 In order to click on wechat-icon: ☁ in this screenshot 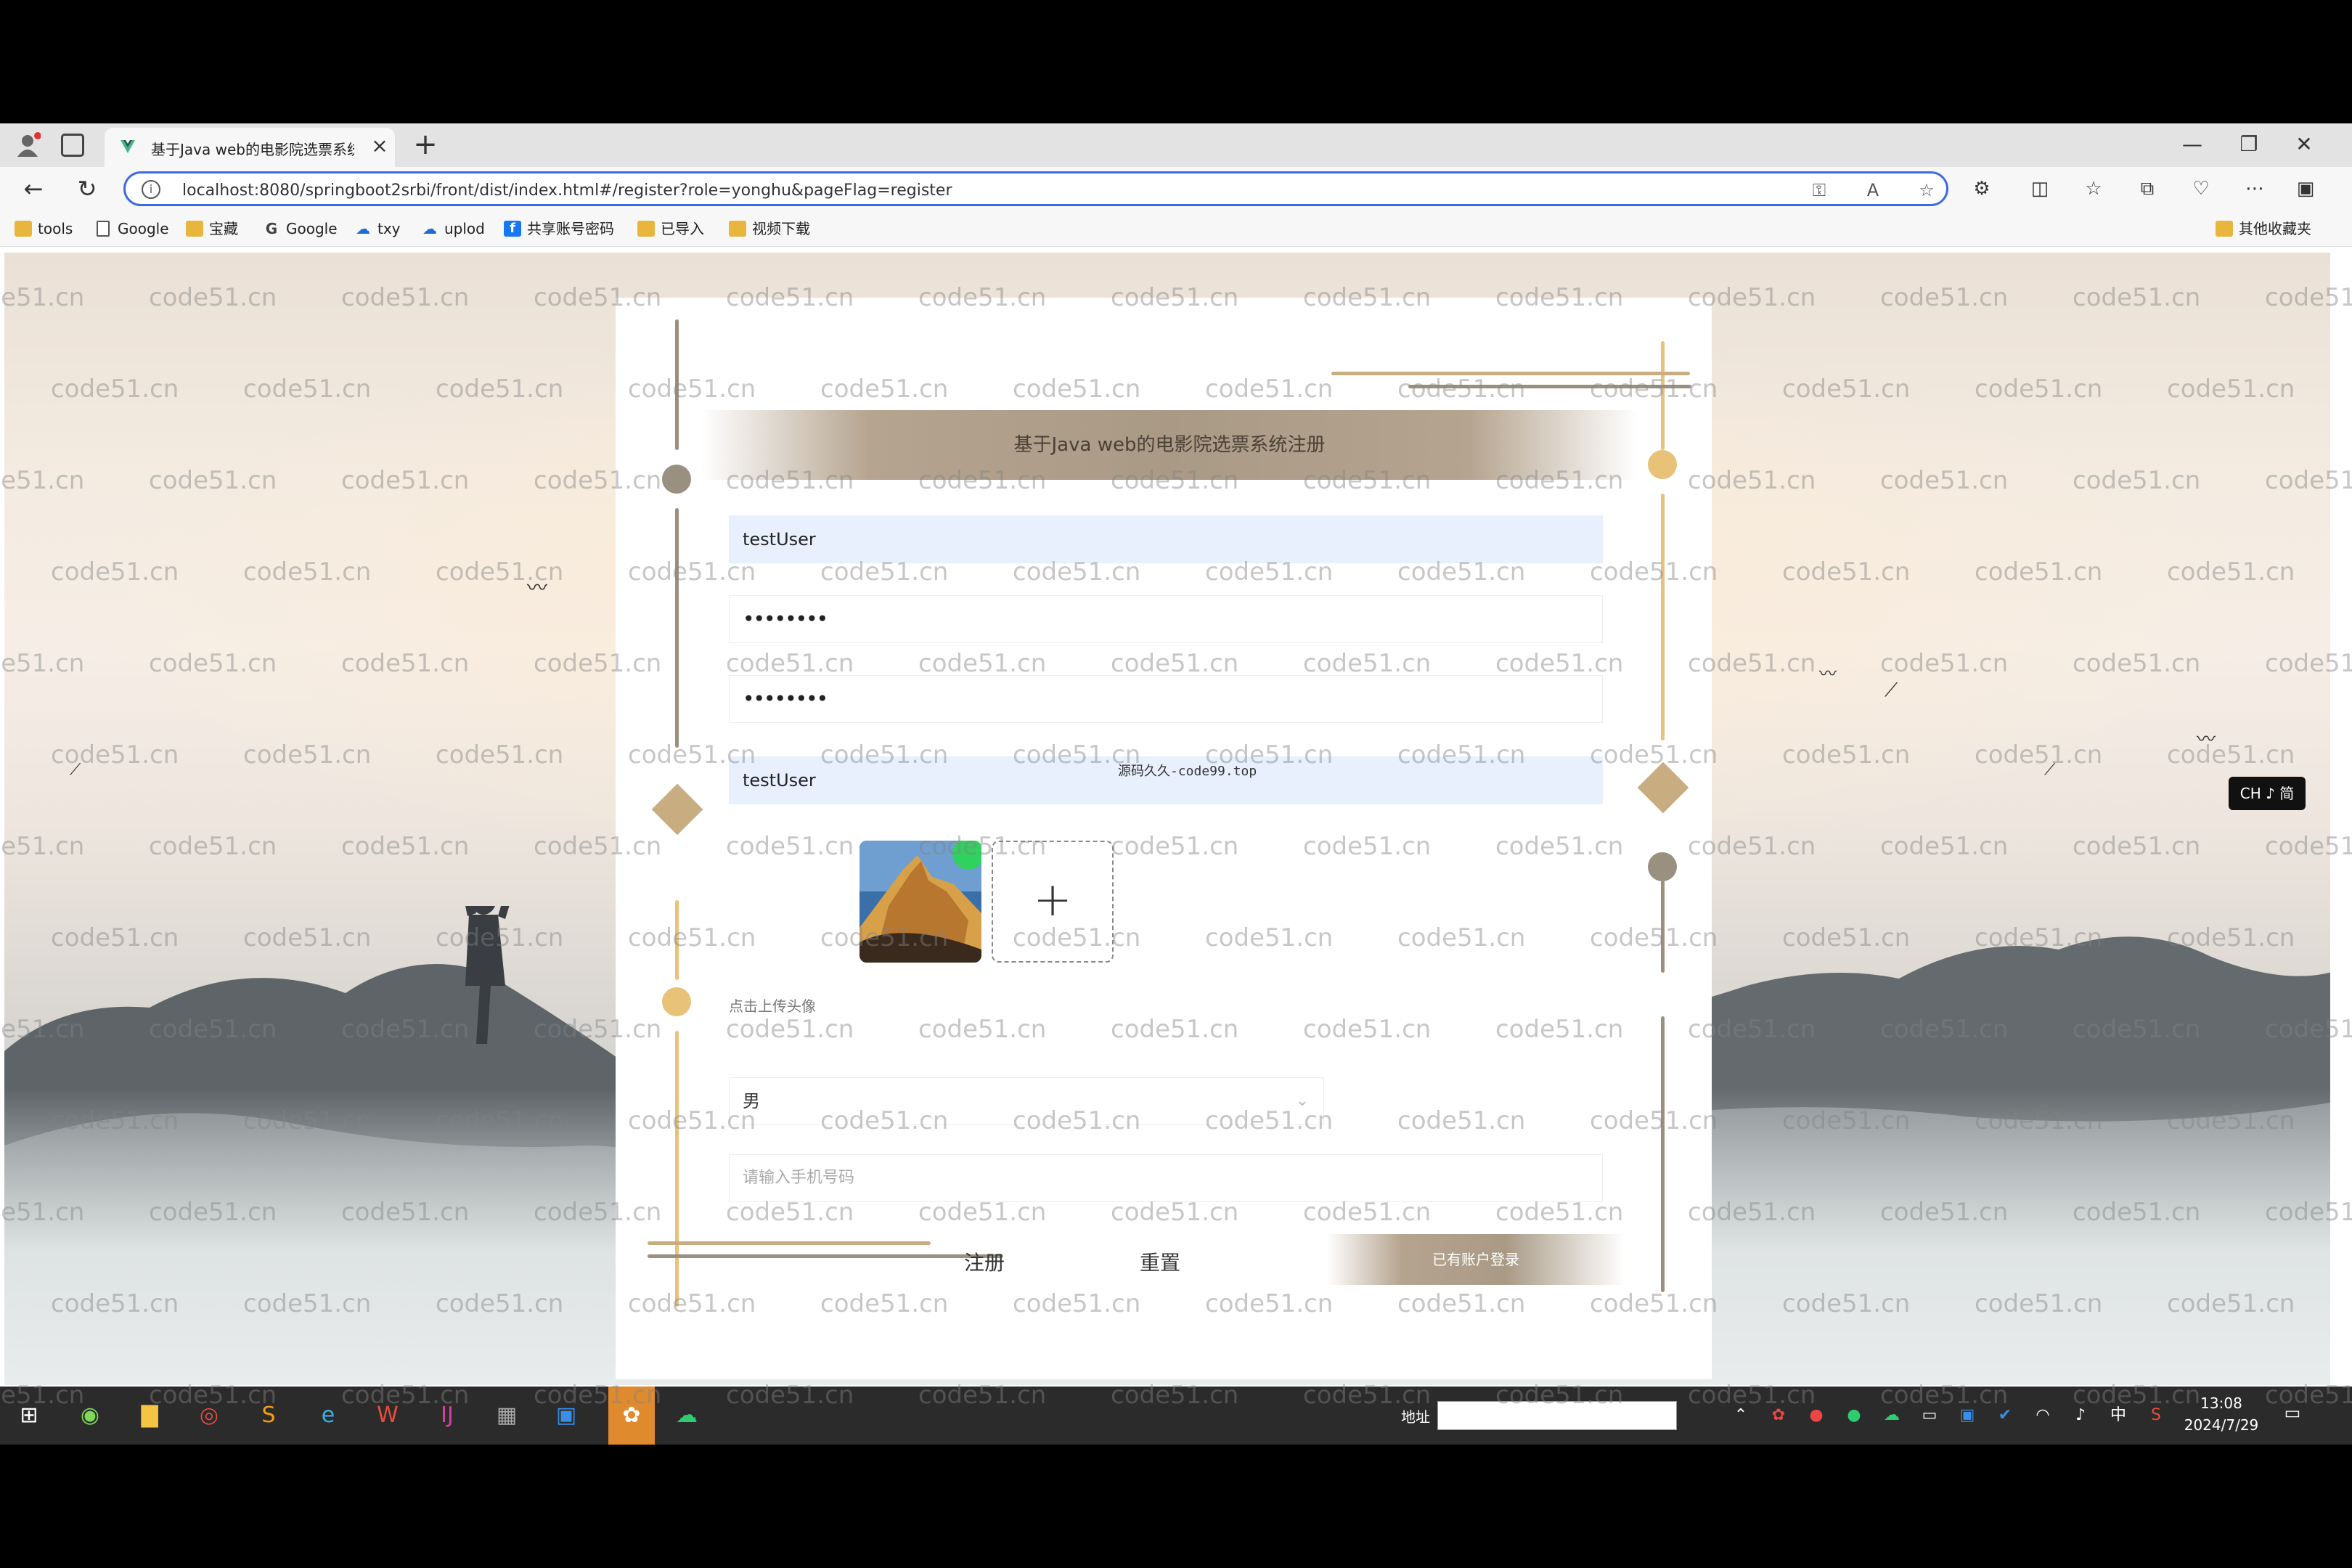, I will do `click(686, 1416)`.